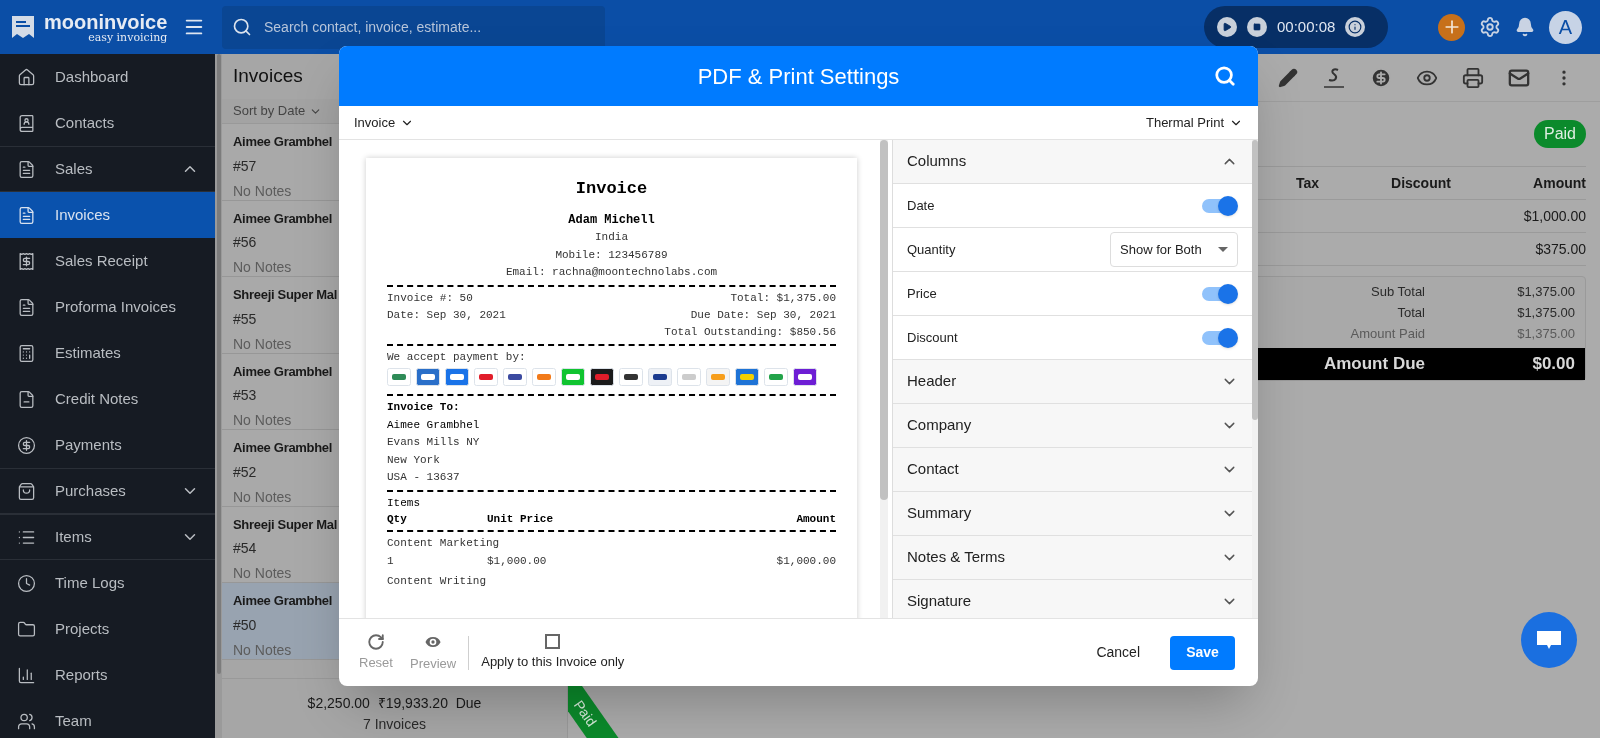 Image resolution: width=1600 pixels, height=738 pixels. I want to click on caret-icon, so click(1223, 249).